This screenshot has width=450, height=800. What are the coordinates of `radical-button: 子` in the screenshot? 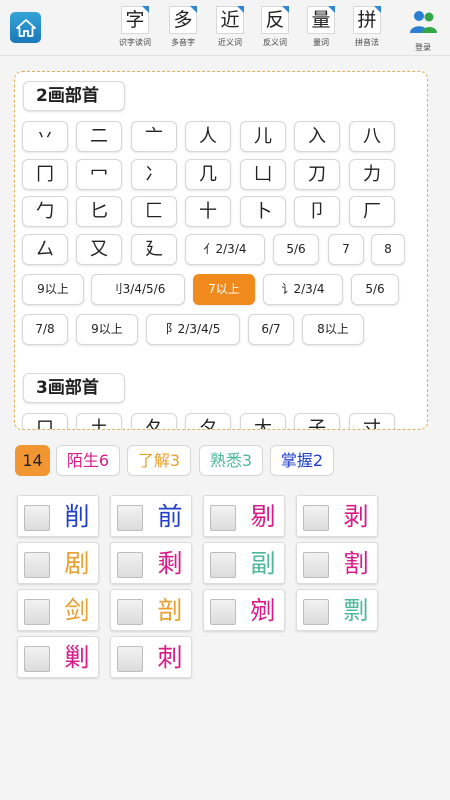 It's located at (317, 421).